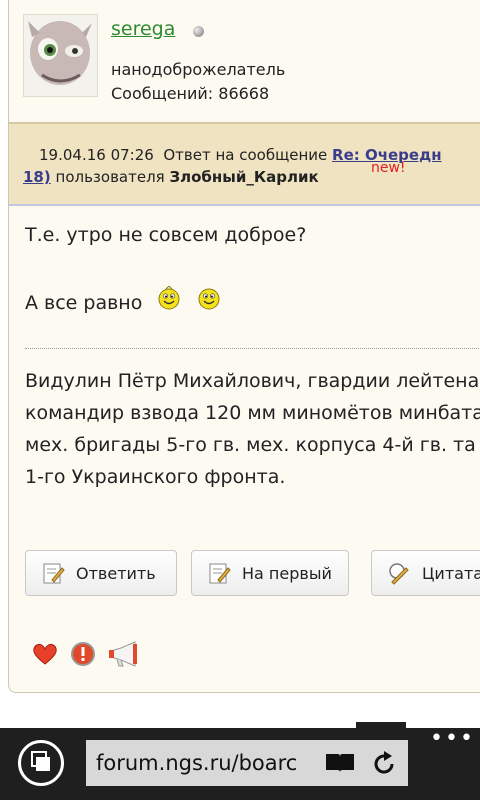 The width and height of the screenshot is (480, 800). What do you see at coordinates (340, 763) in the screenshot?
I see `reading-view-icon` at bounding box center [340, 763].